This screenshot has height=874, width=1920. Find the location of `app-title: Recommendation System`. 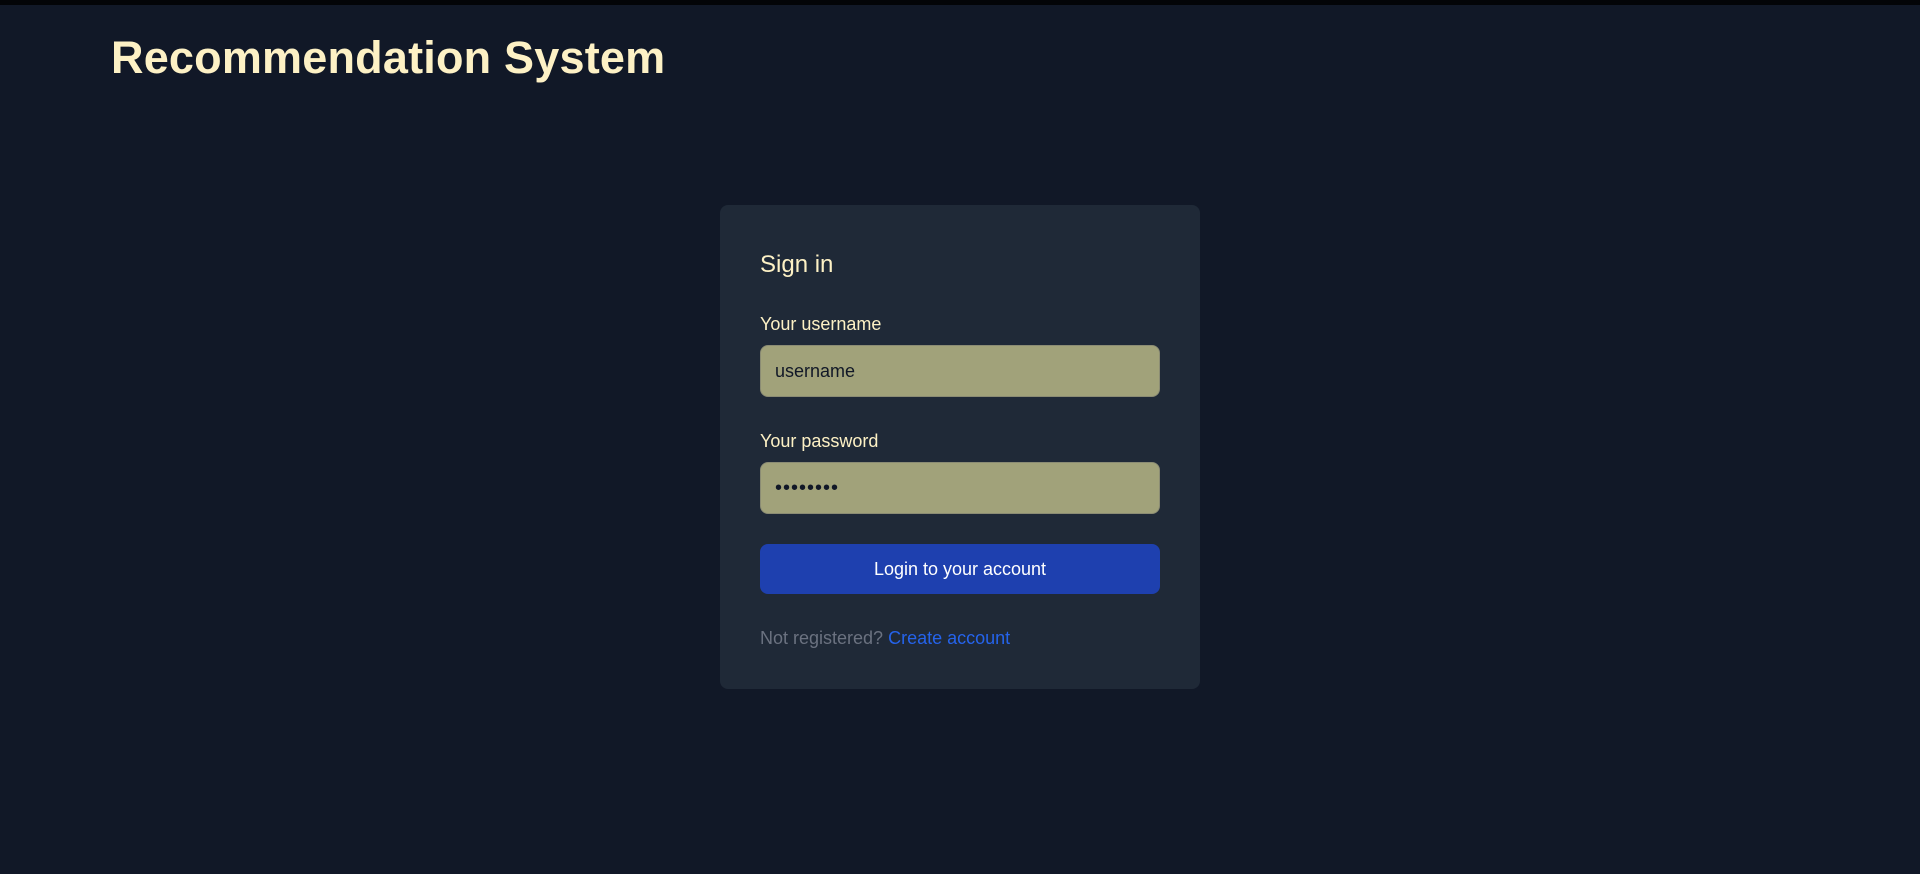

app-title: Recommendation System is located at coordinates (388, 57).